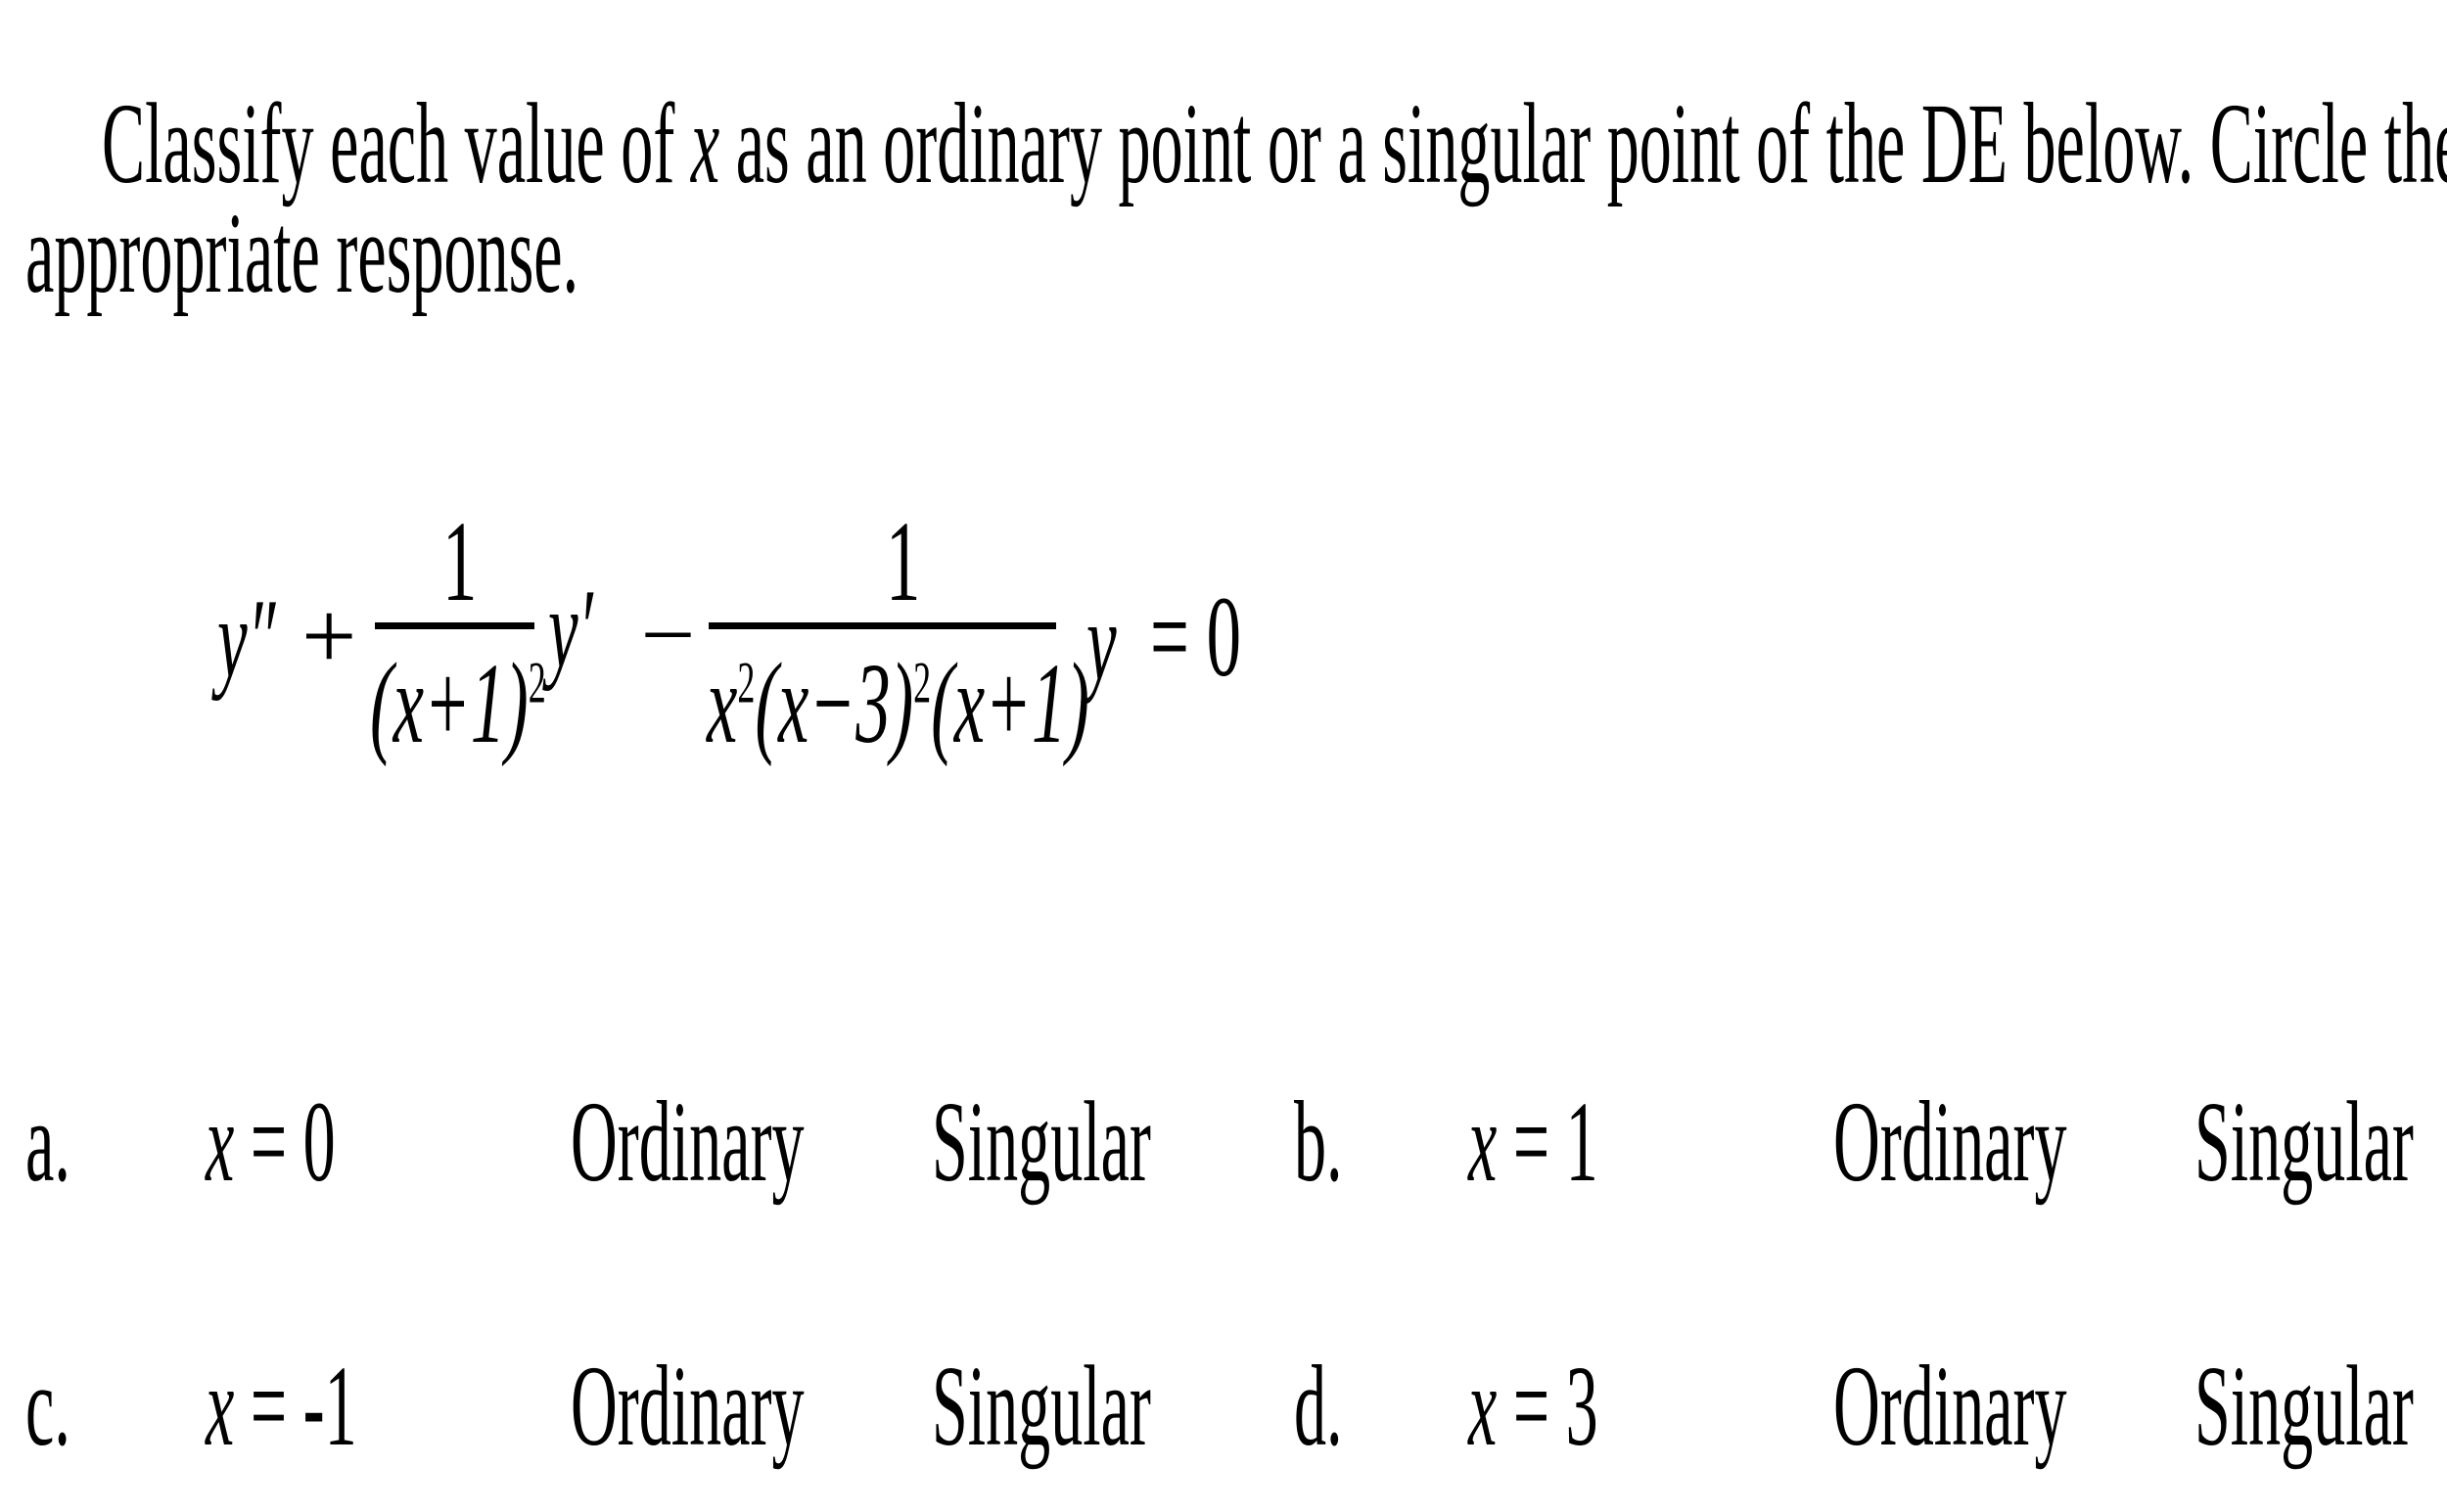 The height and width of the screenshot is (1512, 2447). I want to click on item-value-text: = 3, so click(1547, 1406).